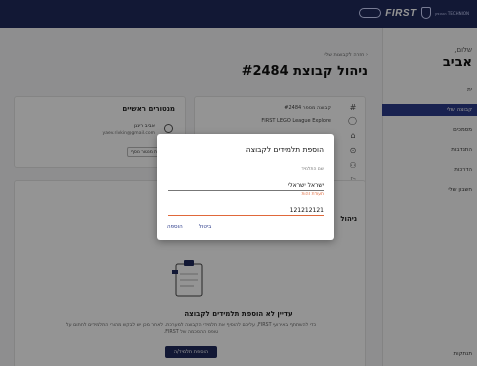 Image resolution: width=477 pixels, height=366 pixels. I want to click on dialog-title: הוספת תלמידים לקבוצה, so click(284, 149).